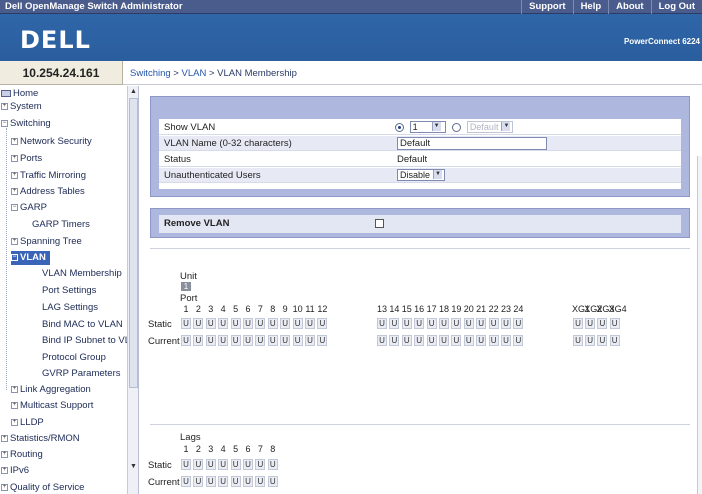 The height and width of the screenshot is (494, 702). I want to click on breadcrumb-sep: >, so click(176, 73).